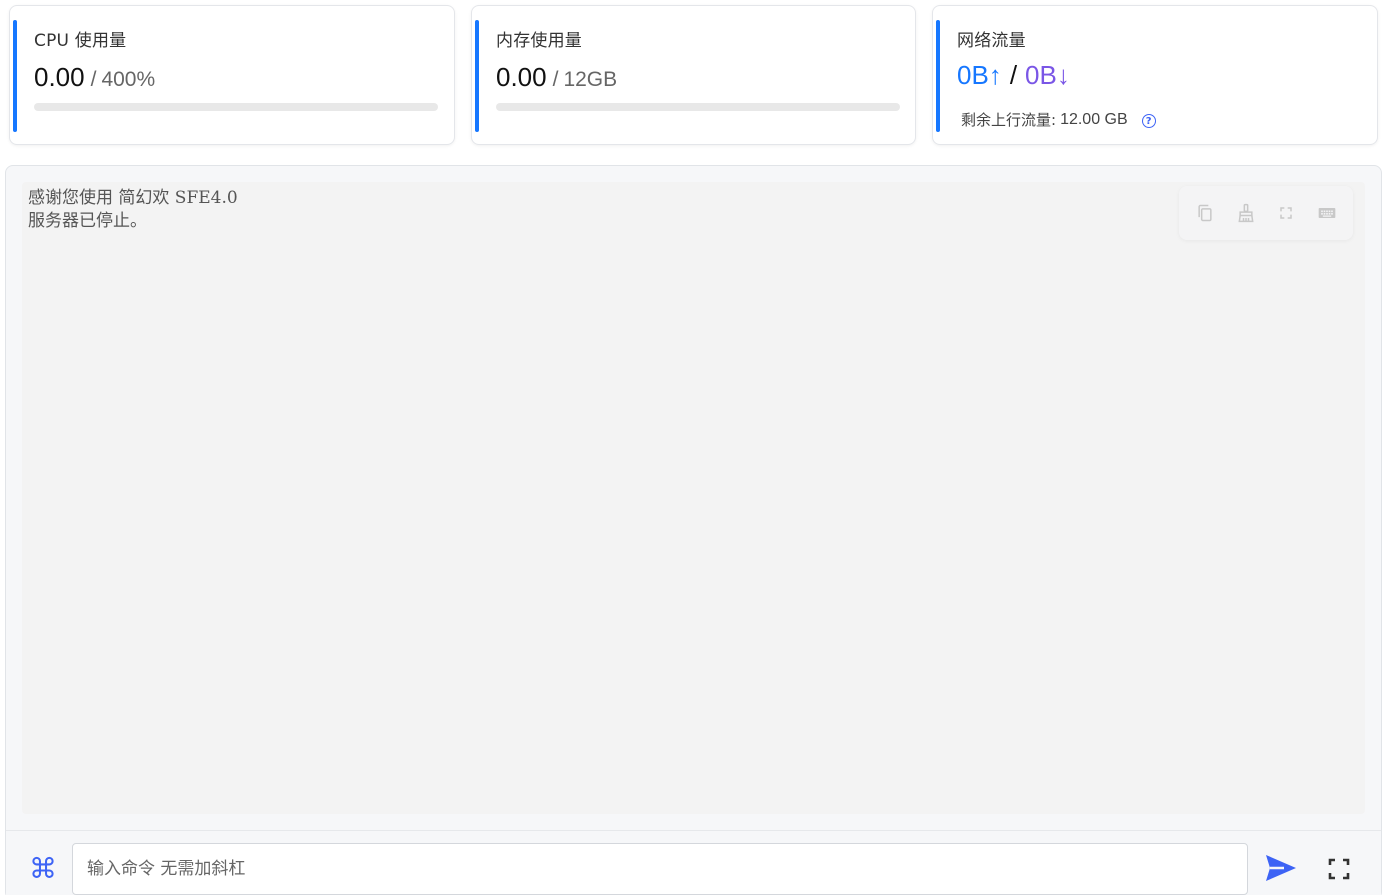 The width and height of the screenshot is (1387, 895). I want to click on memory-progress-bar, so click(698, 107).